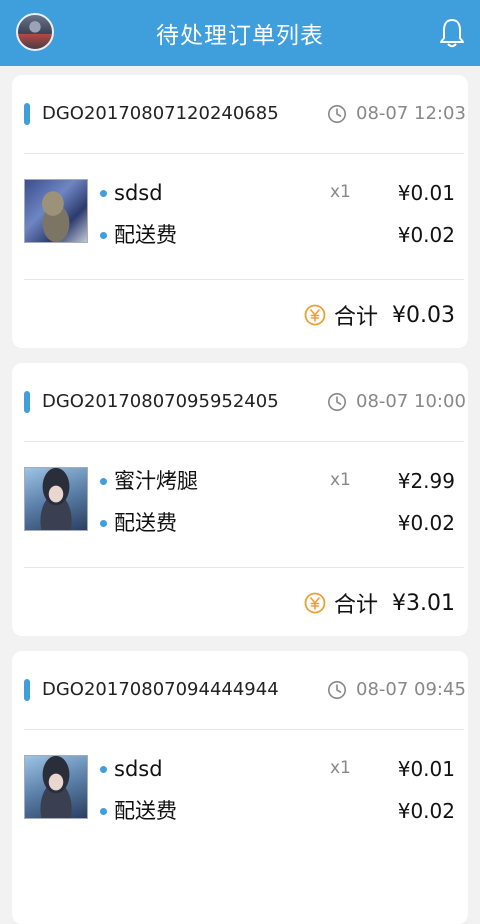 This screenshot has height=924, width=480. I want to click on total-amount: ¥0.03, so click(423, 315).